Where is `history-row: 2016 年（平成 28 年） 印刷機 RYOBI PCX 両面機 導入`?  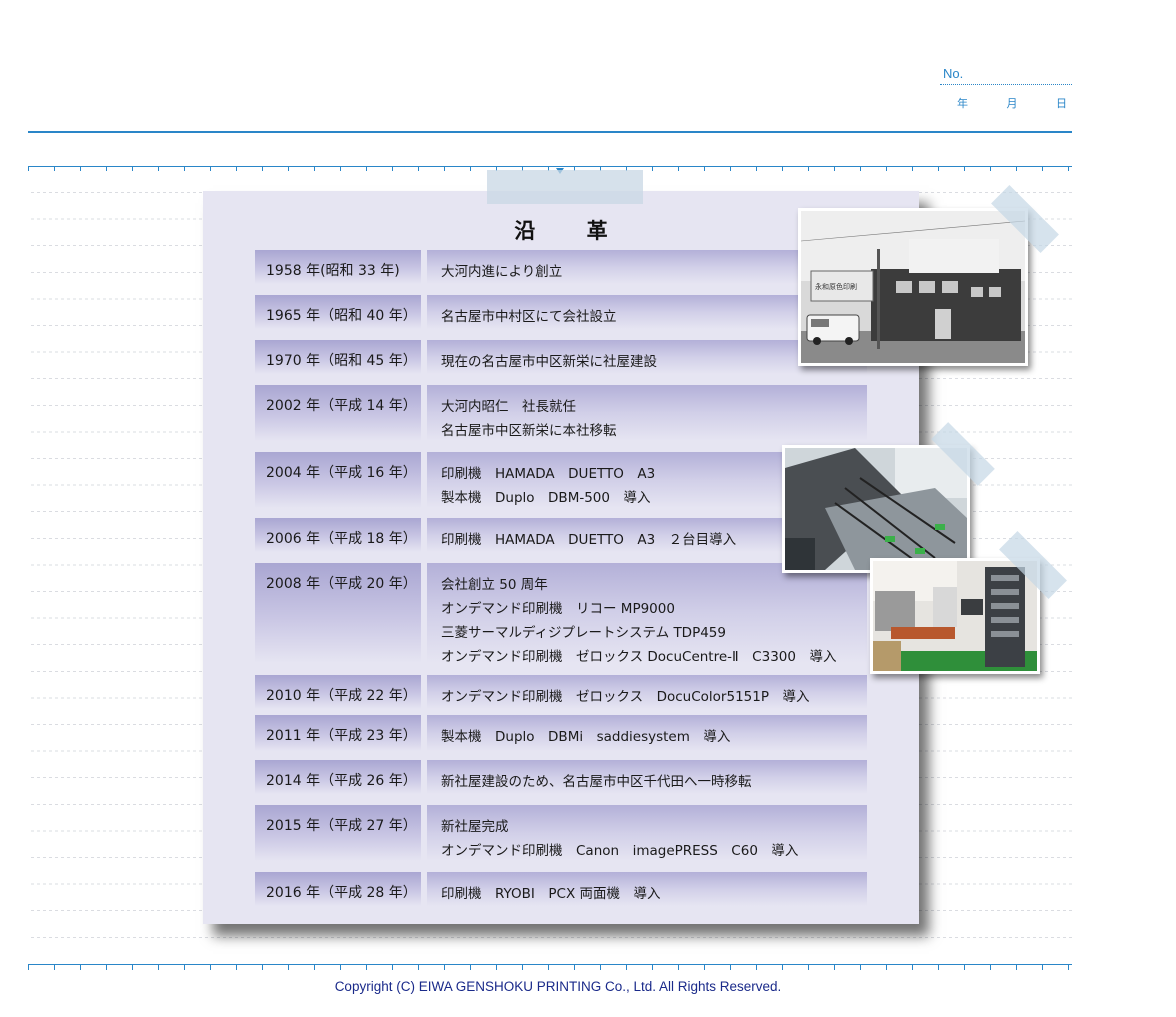 history-row: 2016 年（平成 28 年） 印刷機 RYOBI PCX 両面機 導入 is located at coordinates (561, 889).